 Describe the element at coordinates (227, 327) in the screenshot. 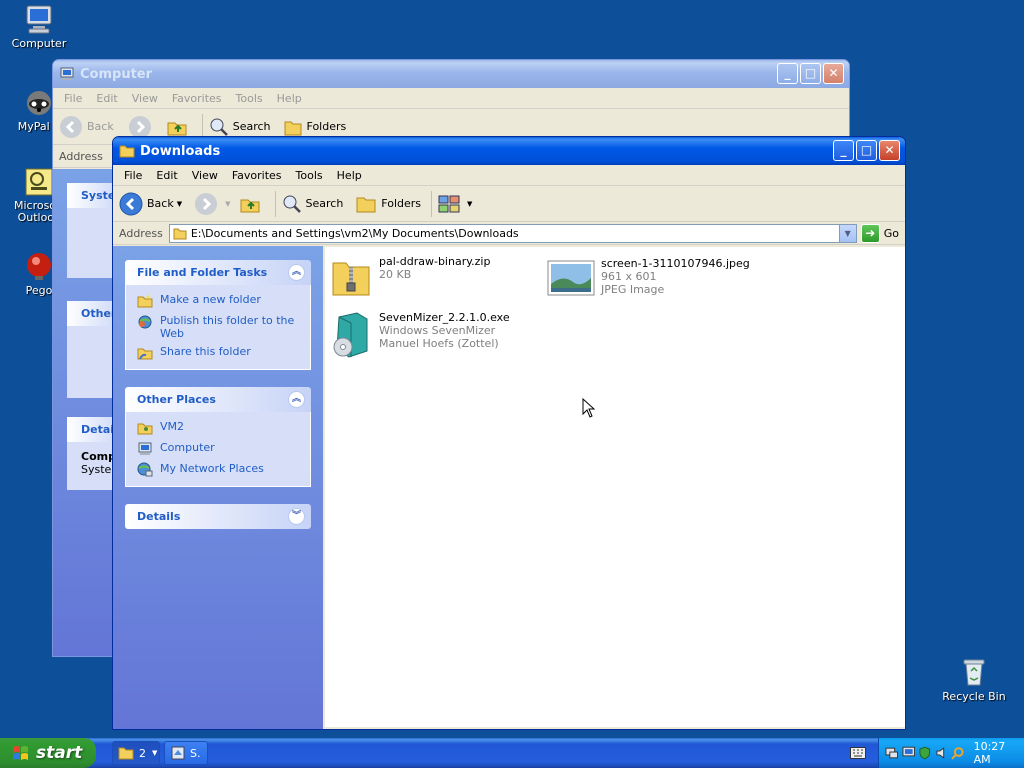

I see `task-label: Publish this folder to the Web` at that location.